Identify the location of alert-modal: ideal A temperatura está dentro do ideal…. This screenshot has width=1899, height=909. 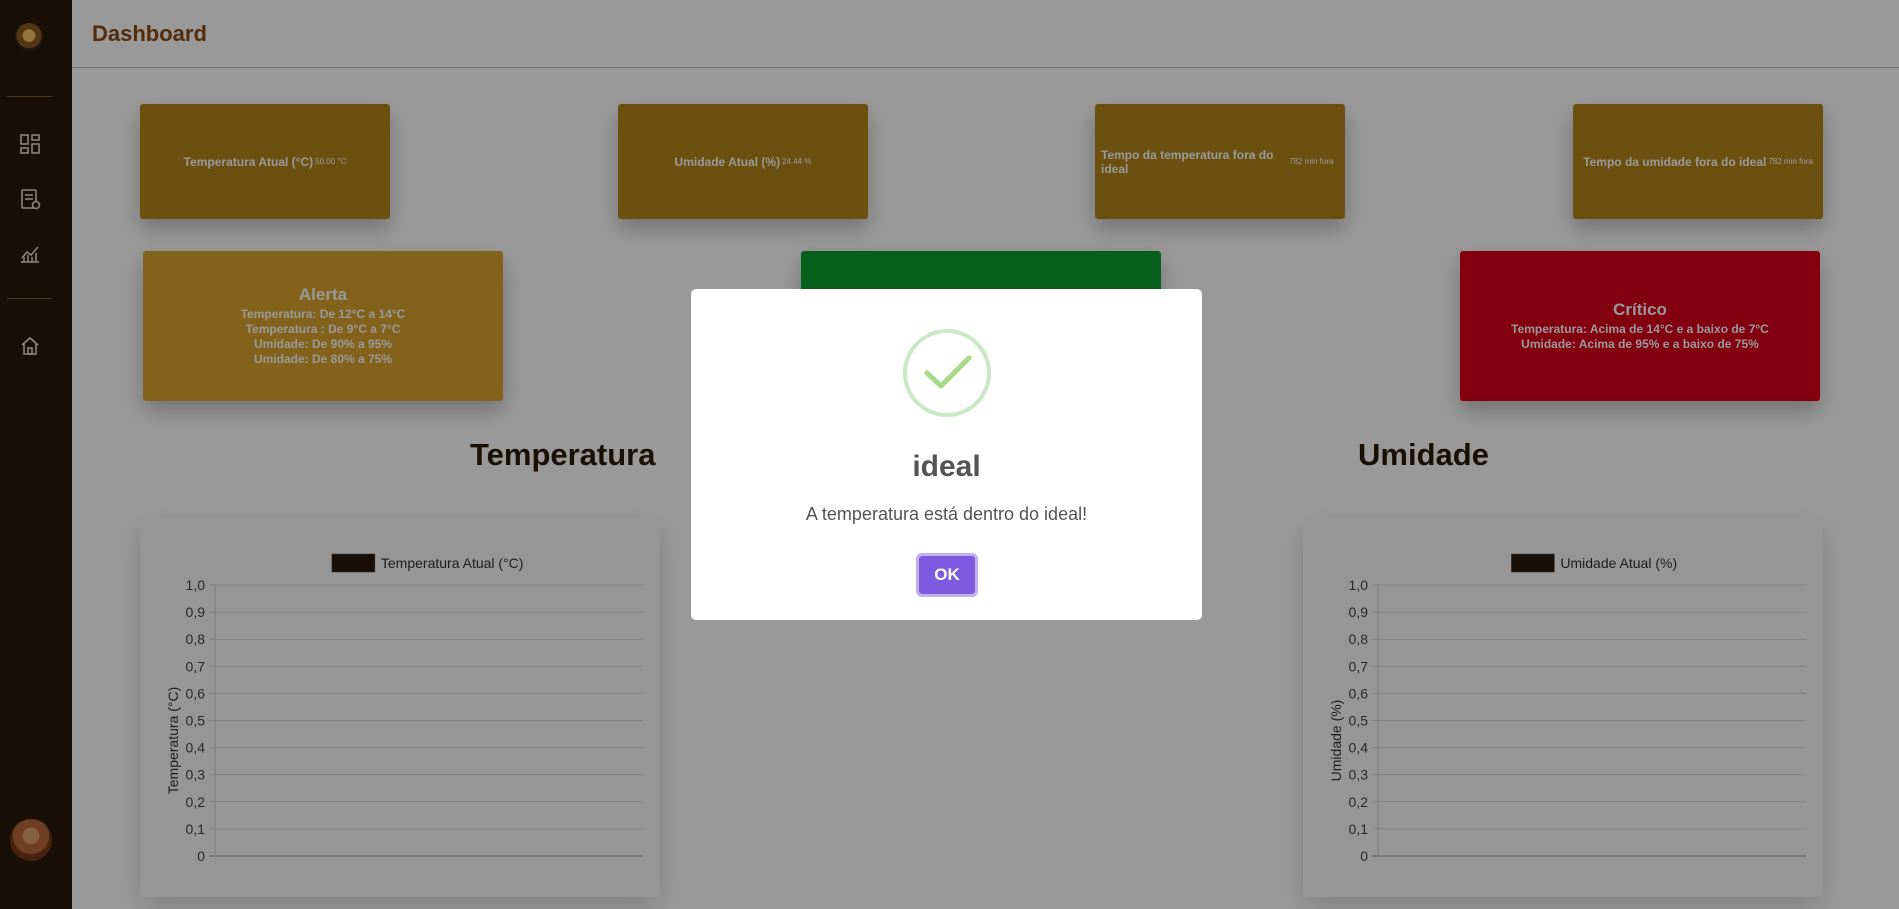
(946, 454).